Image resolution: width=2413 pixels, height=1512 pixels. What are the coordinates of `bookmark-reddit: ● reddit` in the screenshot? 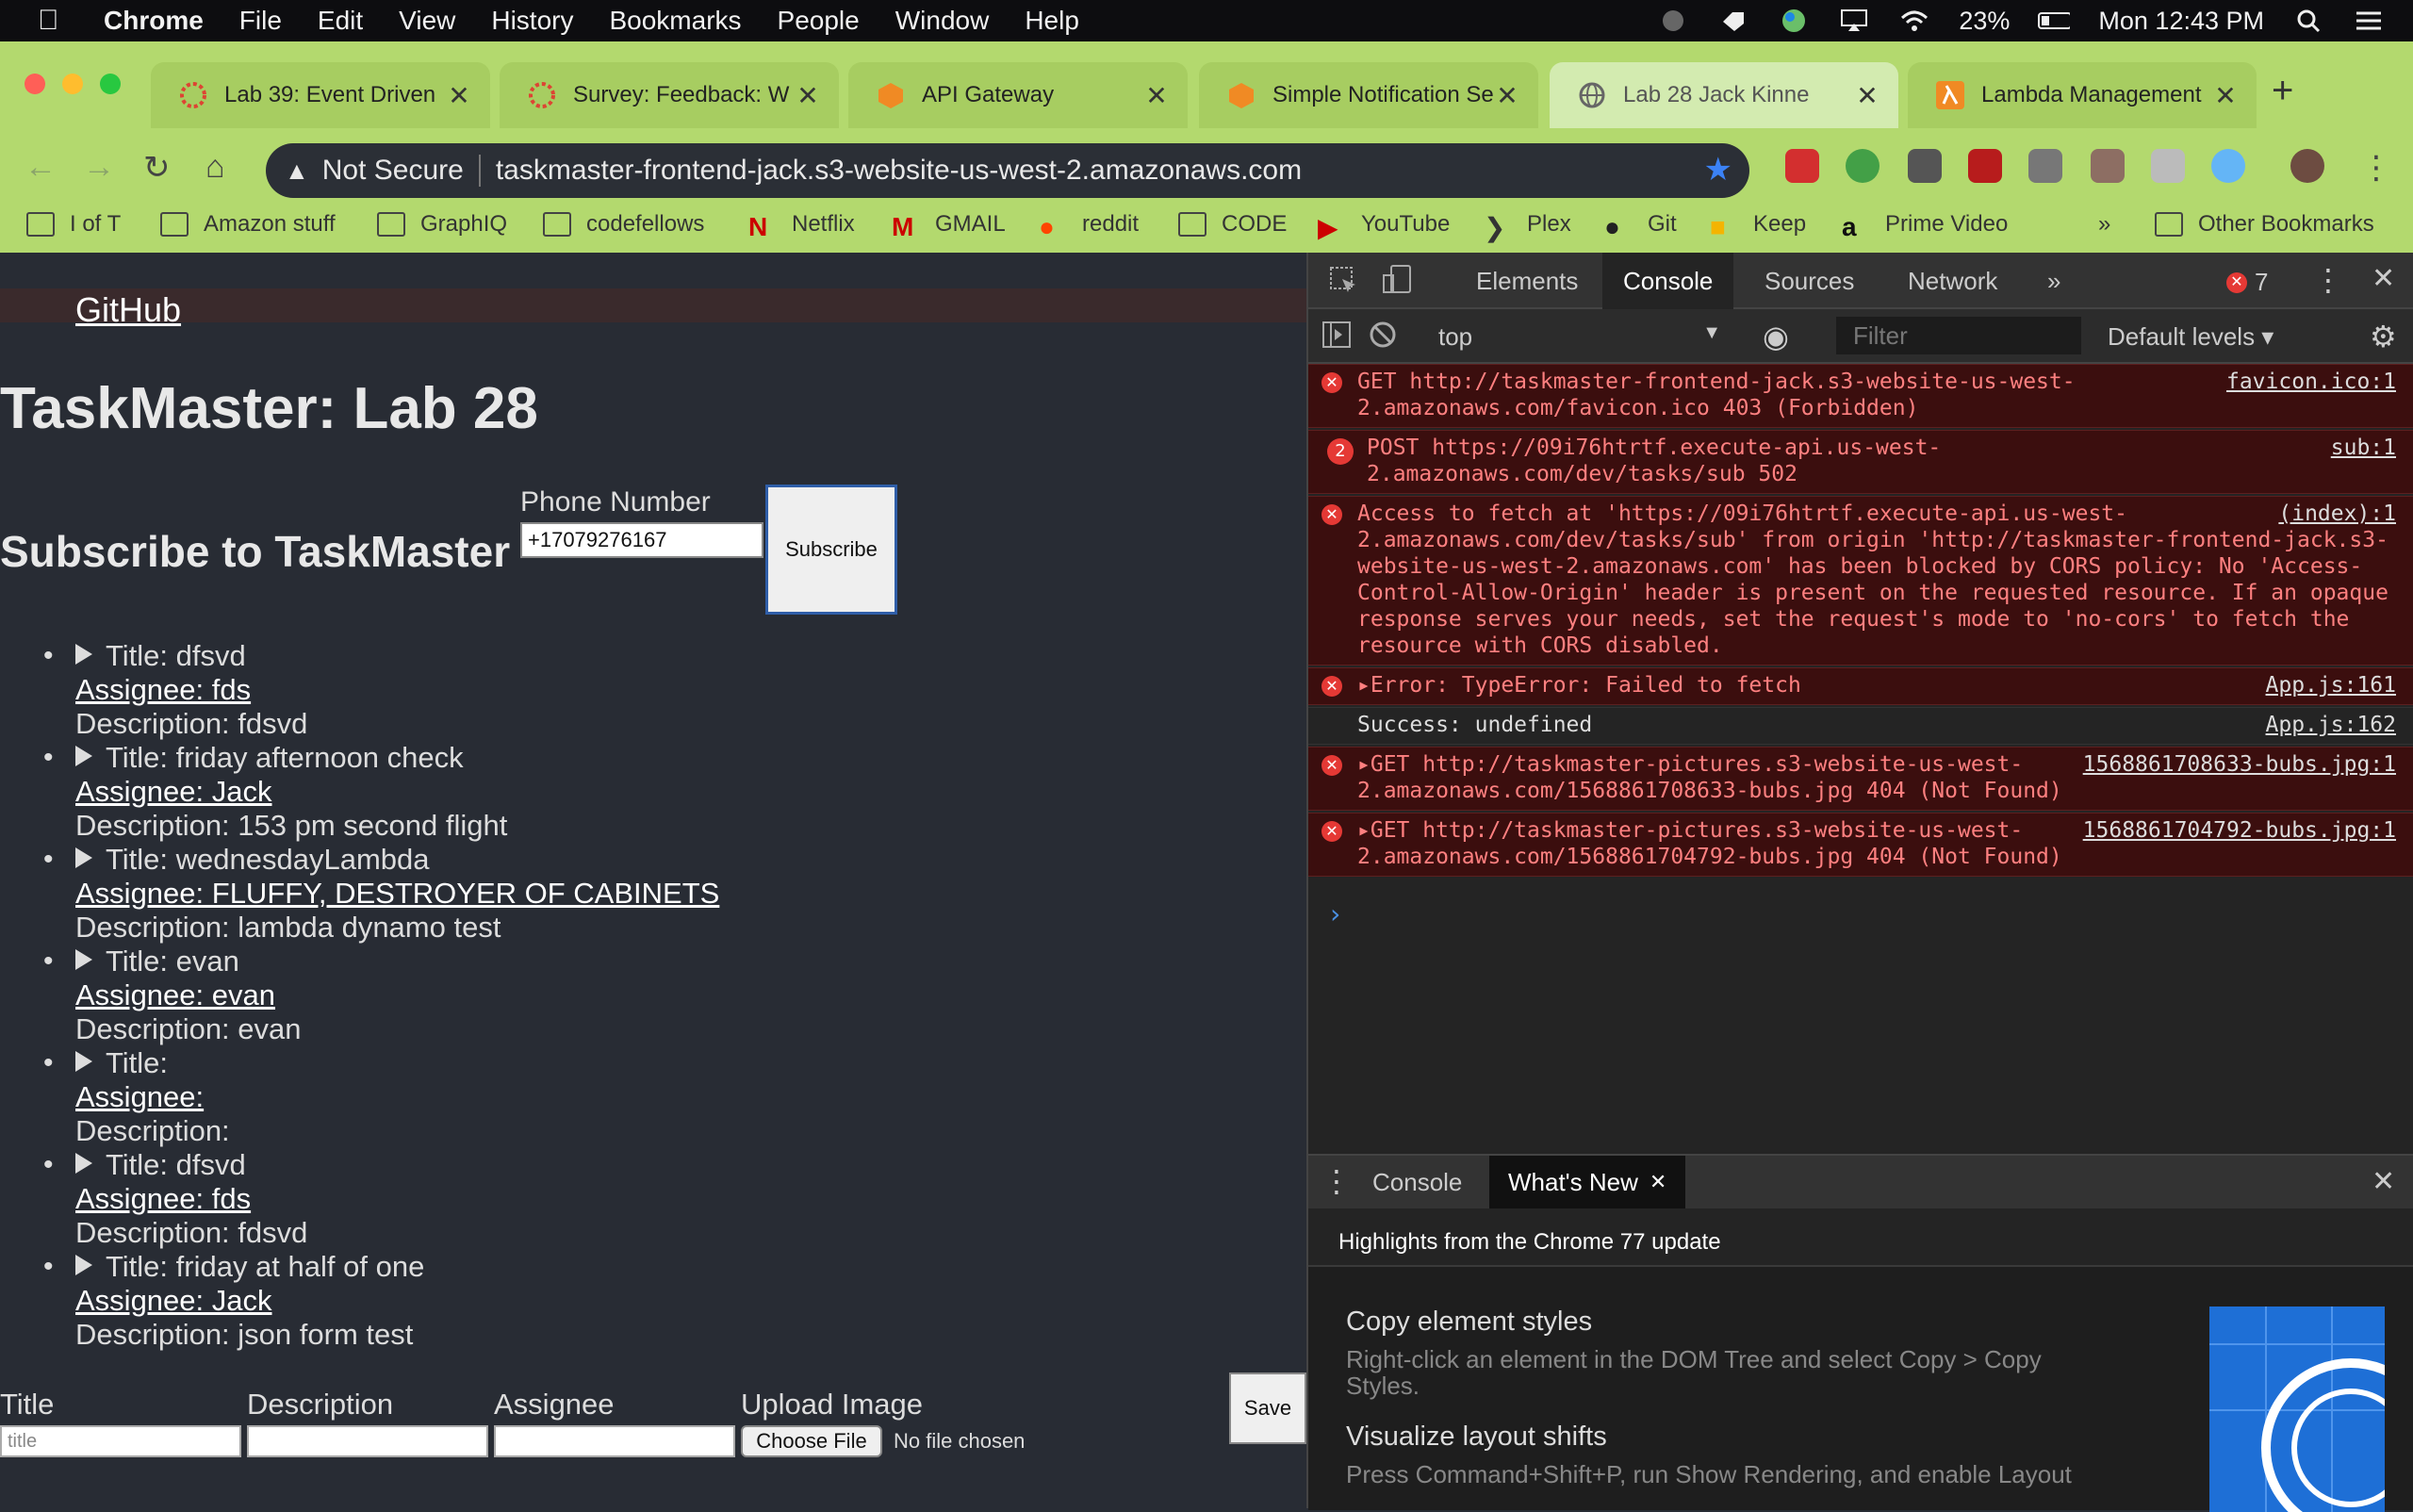 It's located at (1089, 226).